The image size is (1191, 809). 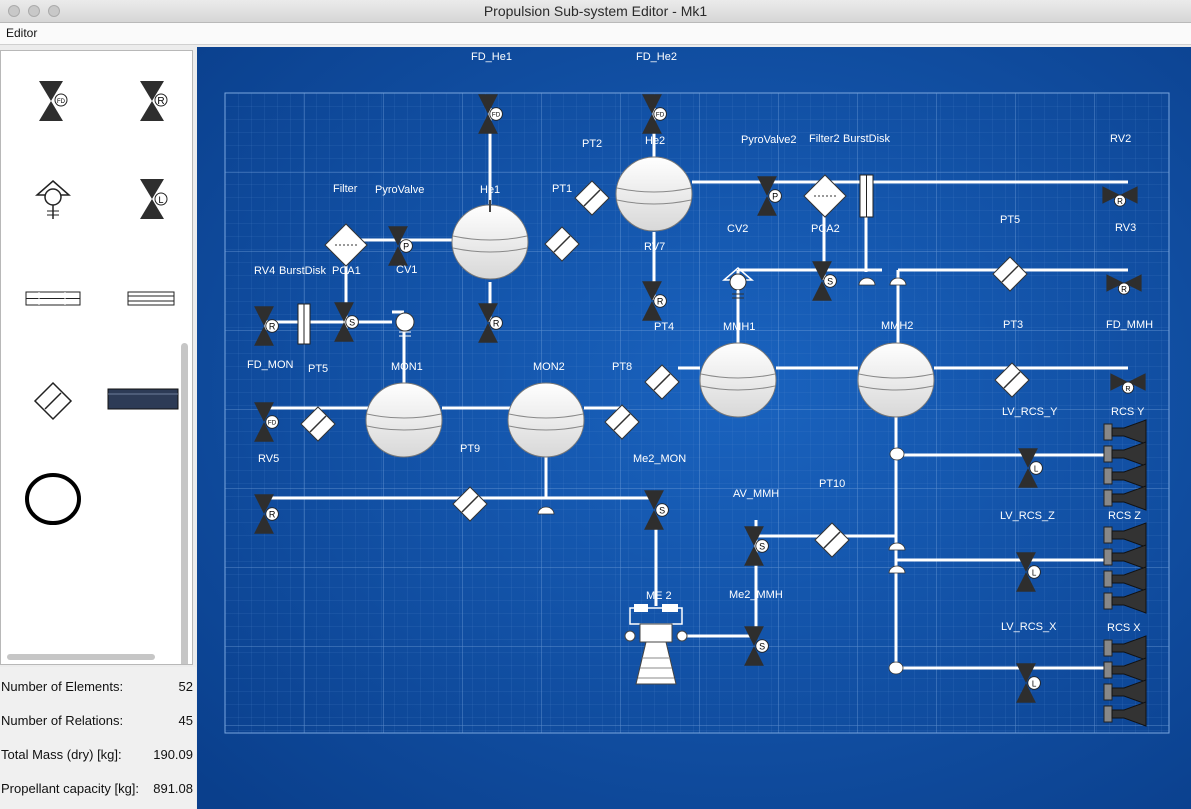 I want to click on menu-editor: Editor, so click(x=21, y=33).